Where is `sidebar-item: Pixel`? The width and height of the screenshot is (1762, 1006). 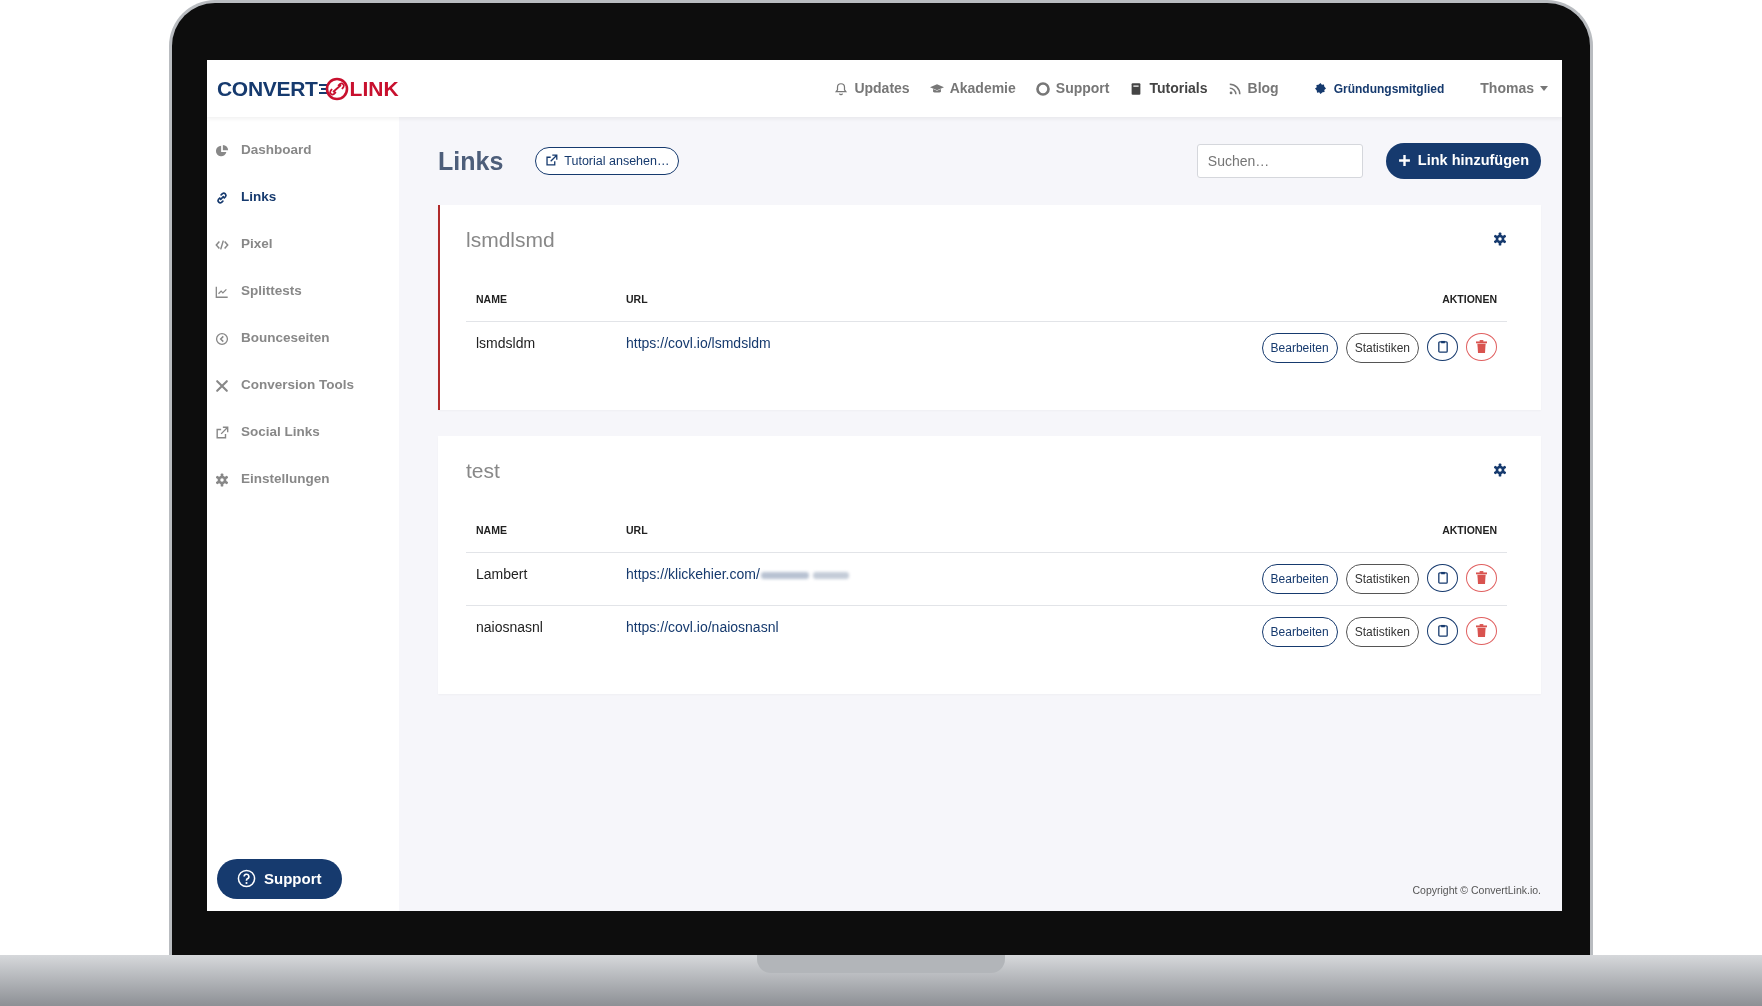
sidebar-item: Pixel is located at coordinates (307, 244).